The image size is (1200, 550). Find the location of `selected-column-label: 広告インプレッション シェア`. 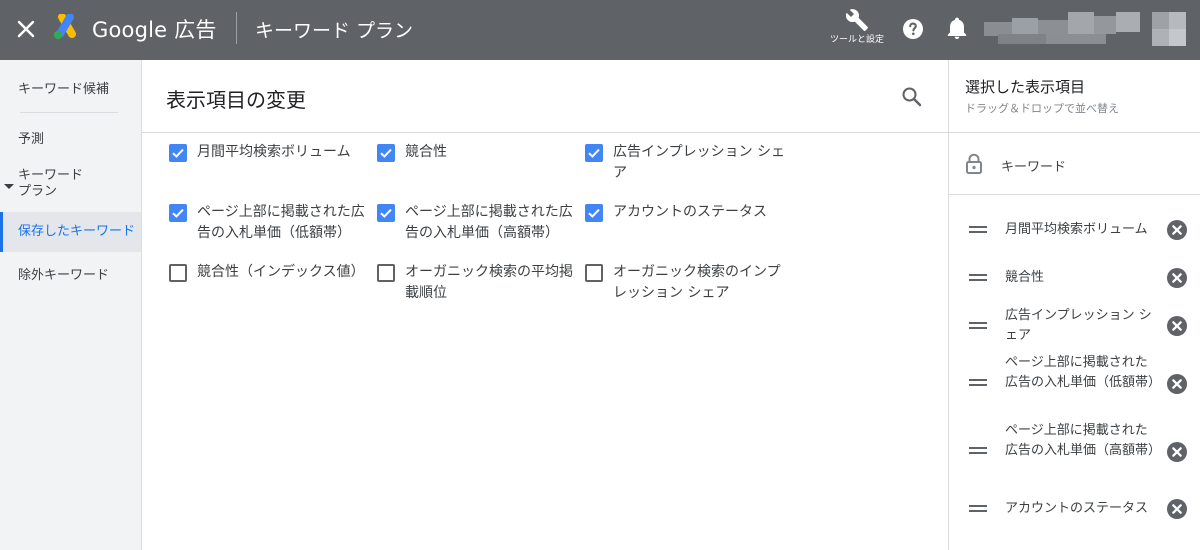

selected-column-label: 広告インプレッション シェア is located at coordinates (1078, 325).